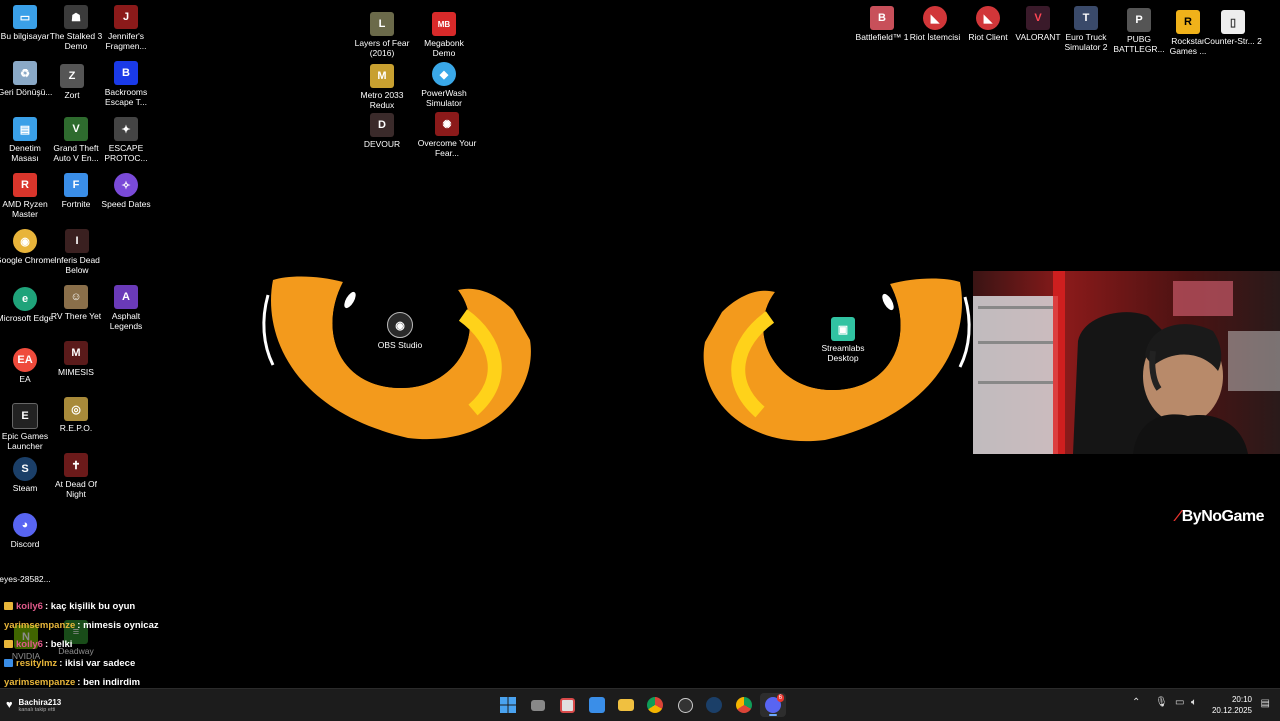 The image size is (1280, 721). What do you see at coordinates (118, 625) in the screenshot?
I see `chat-text: : mimesis oynicaz` at bounding box center [118, 625].